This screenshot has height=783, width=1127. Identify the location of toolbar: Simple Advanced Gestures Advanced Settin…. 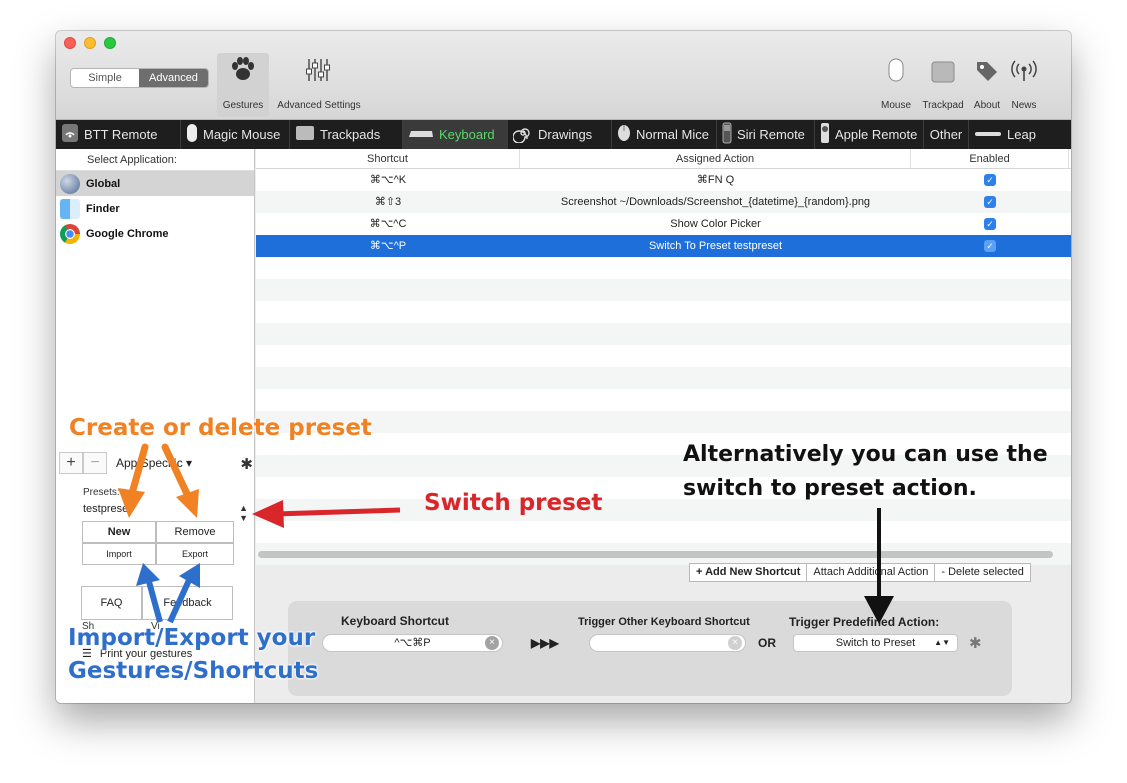
(563, 75).